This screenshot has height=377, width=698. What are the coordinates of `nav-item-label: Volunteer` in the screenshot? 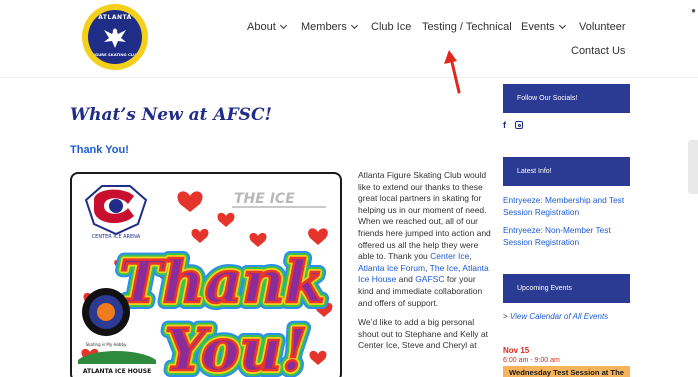 It's located at (602, 27).